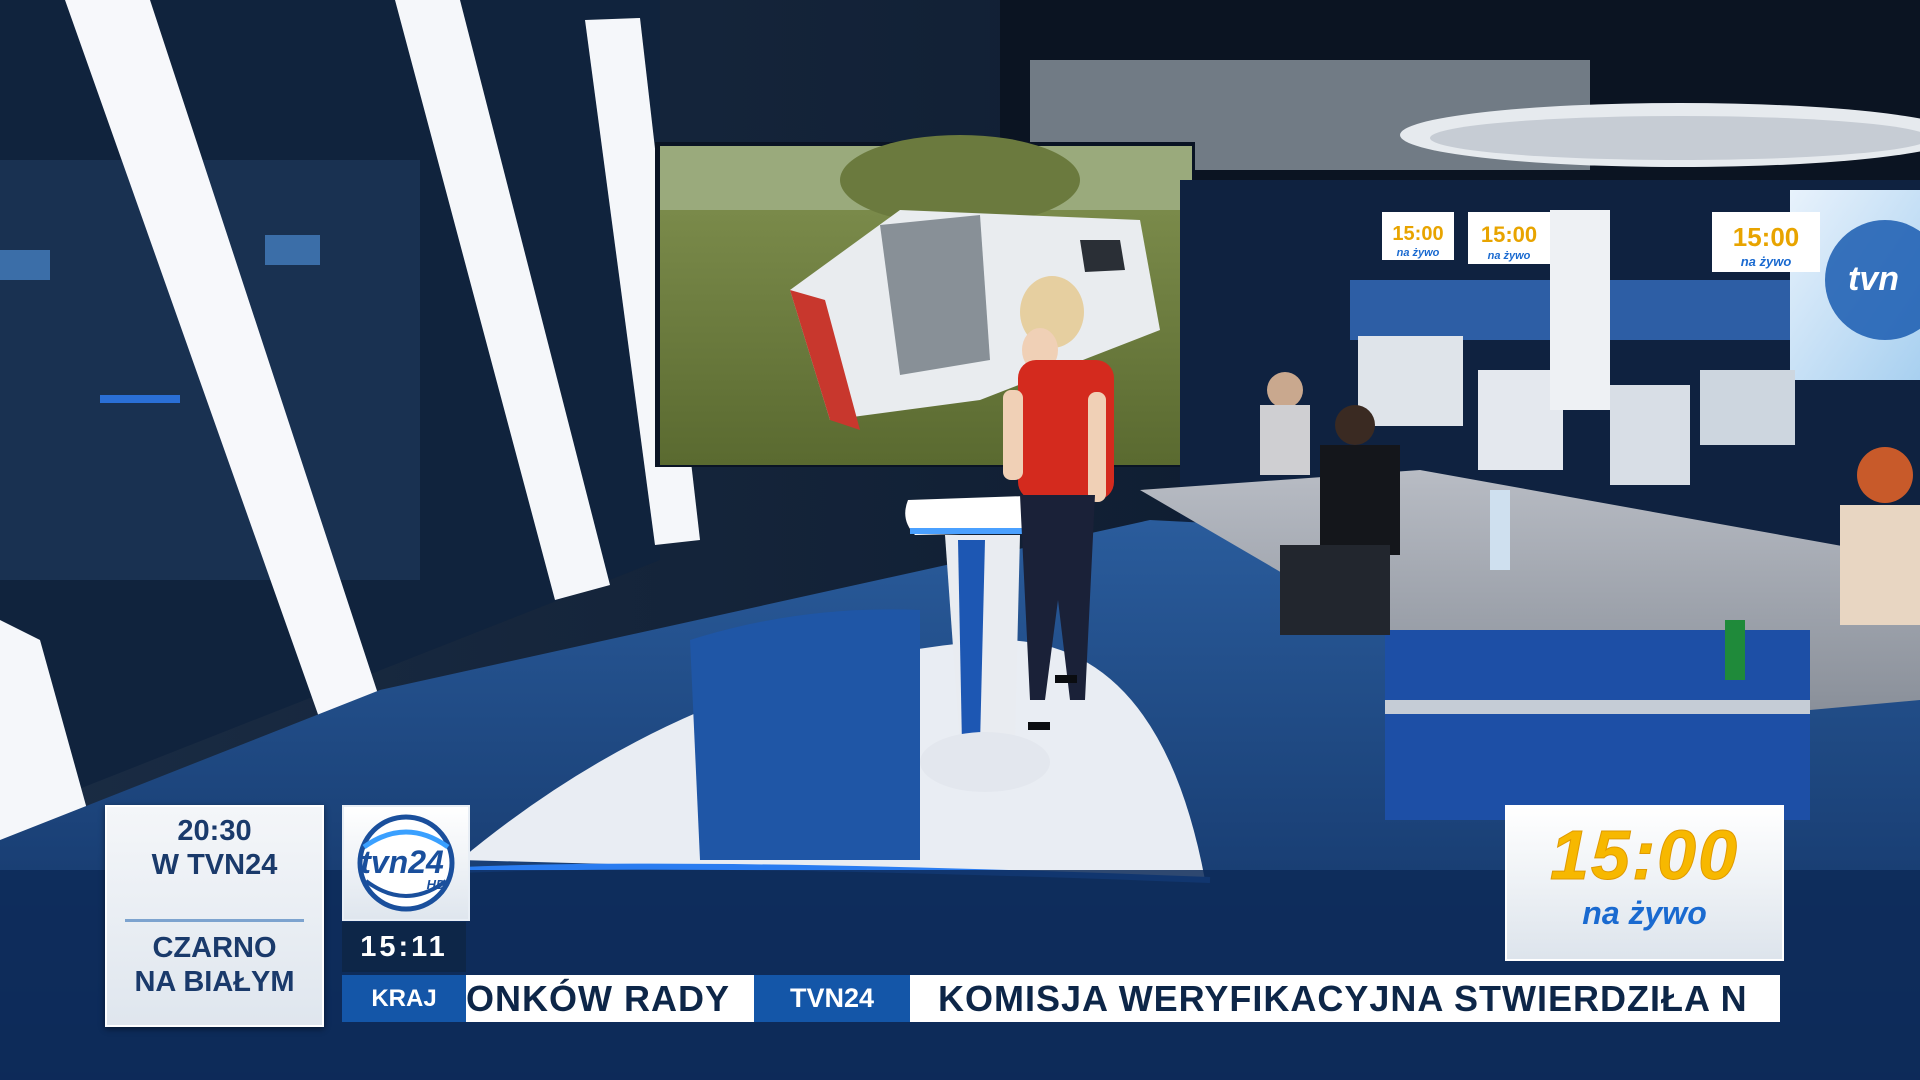 The width and height of the screenshot is (1920, 1080). I want to click on water-bottle, so click(1500, 530).